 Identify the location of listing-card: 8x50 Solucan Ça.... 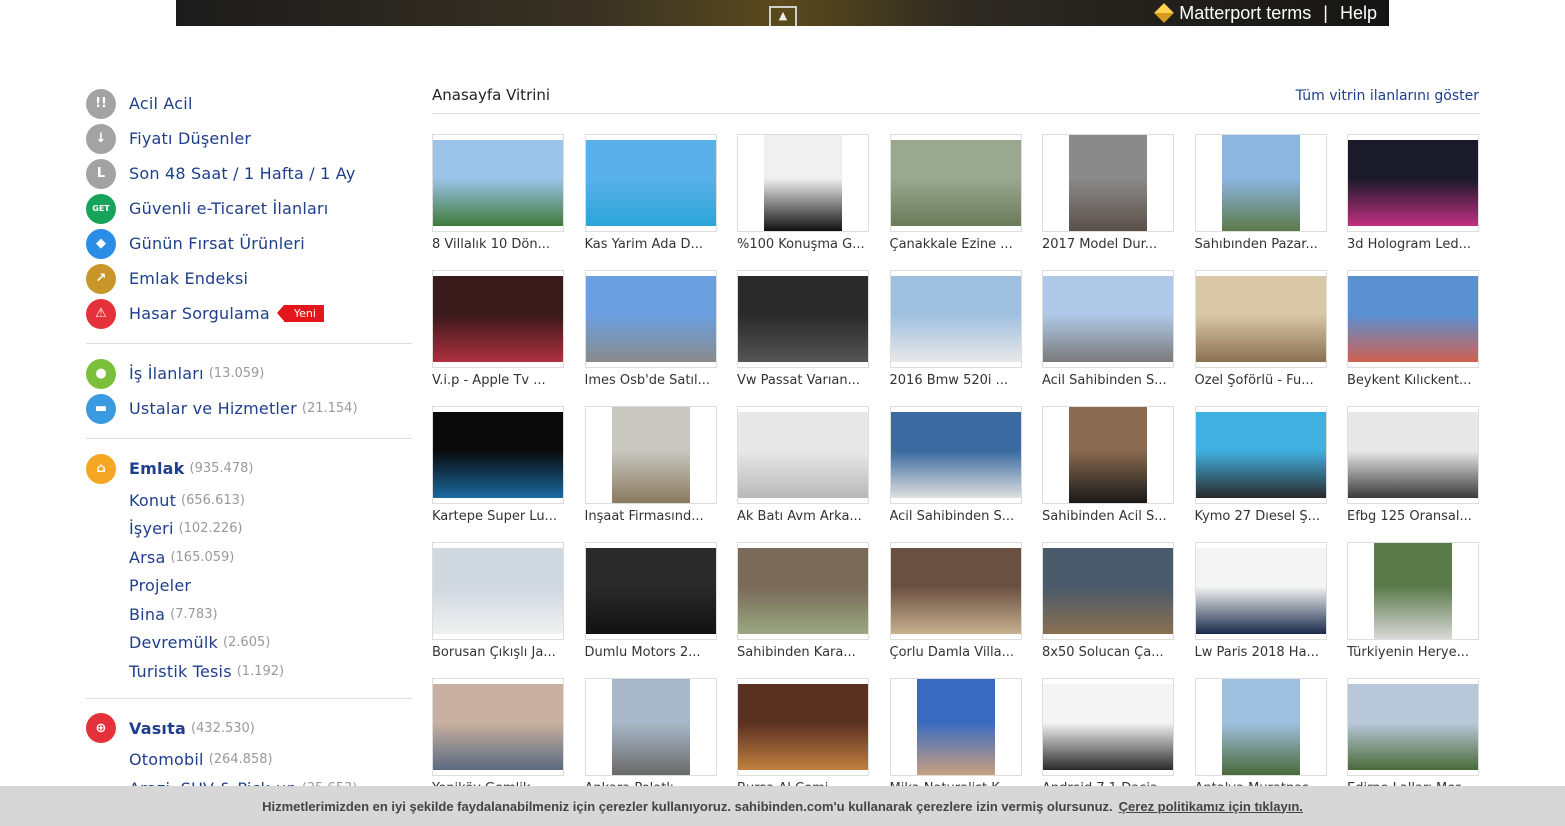
(1108, 601).